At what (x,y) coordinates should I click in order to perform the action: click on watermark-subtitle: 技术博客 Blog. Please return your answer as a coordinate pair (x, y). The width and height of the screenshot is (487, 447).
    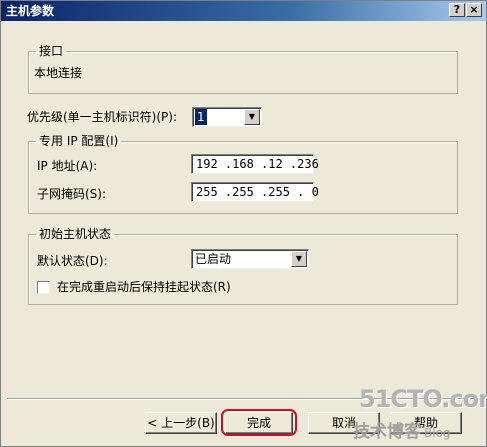
    Looking at the image, I should click on (402, 429).